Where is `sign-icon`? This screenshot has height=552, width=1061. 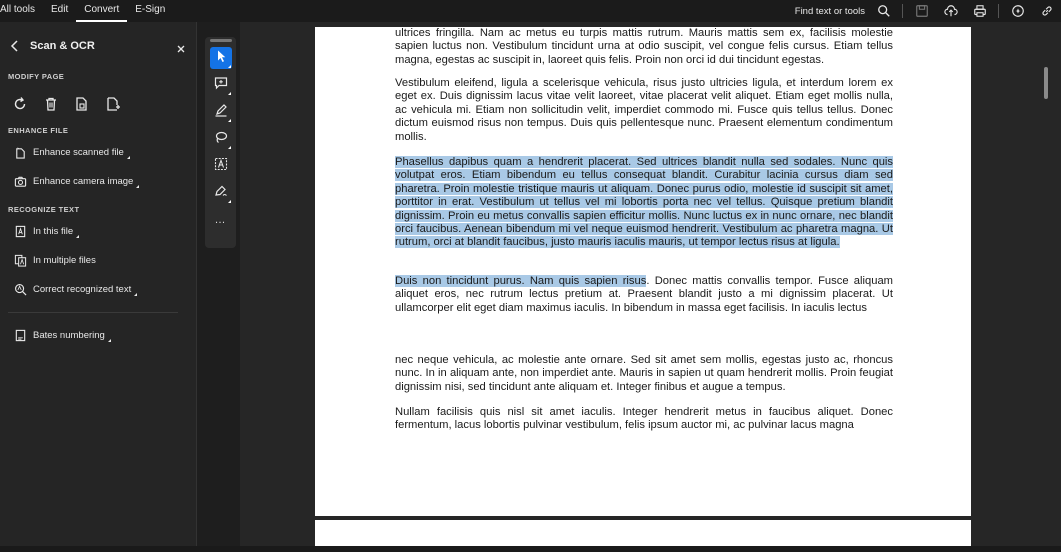 sign-icon is located at coordinates (221, 193).